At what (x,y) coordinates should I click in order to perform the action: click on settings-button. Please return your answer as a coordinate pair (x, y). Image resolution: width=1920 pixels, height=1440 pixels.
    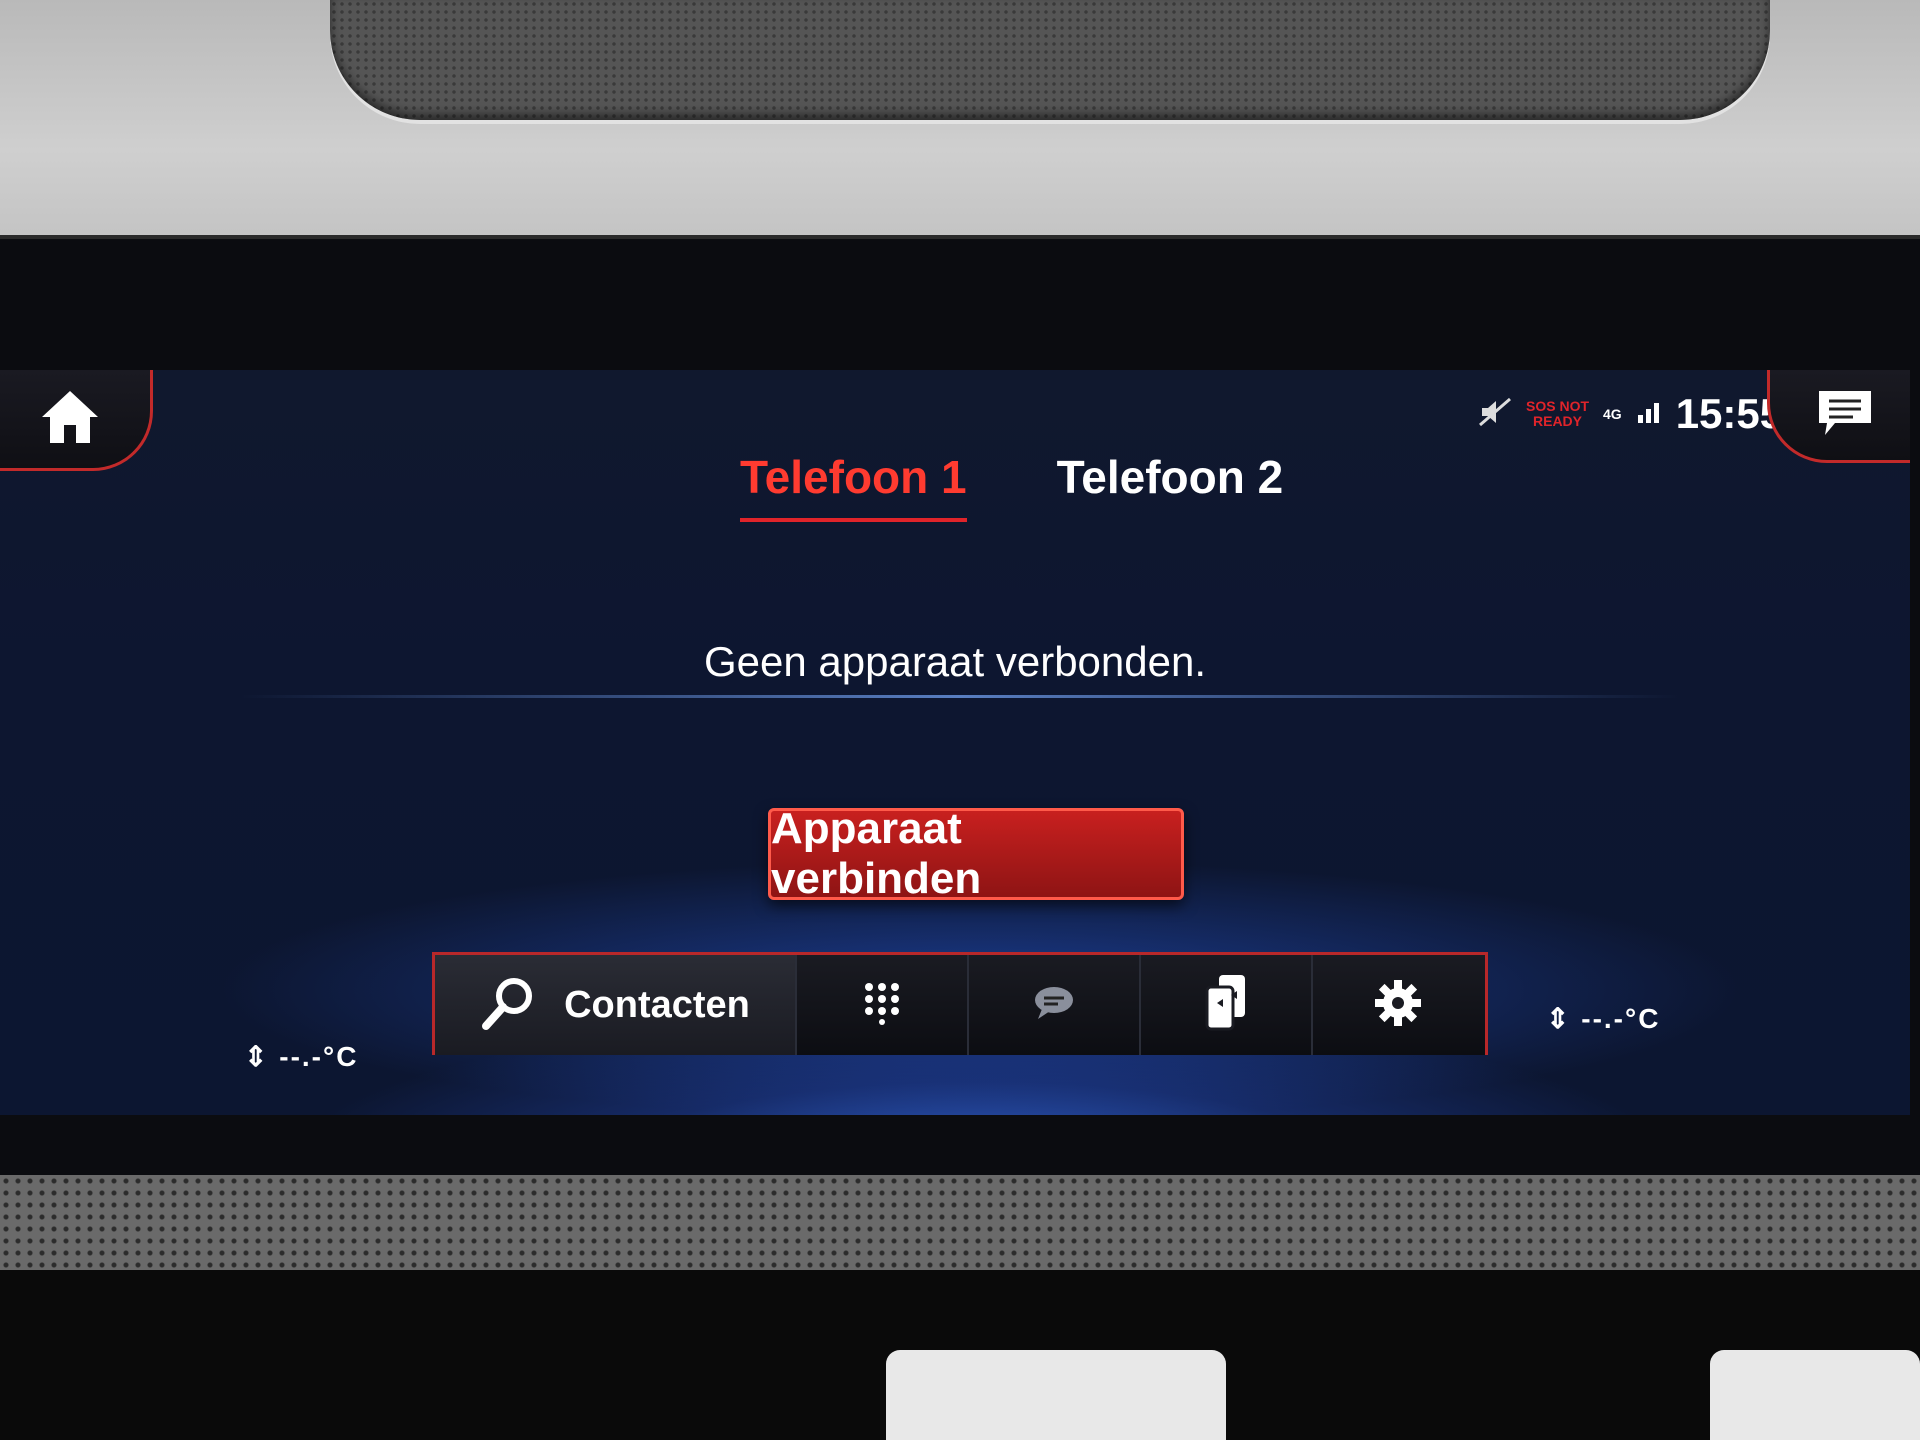
    Looking at the image, I should click on (1398, 1005).